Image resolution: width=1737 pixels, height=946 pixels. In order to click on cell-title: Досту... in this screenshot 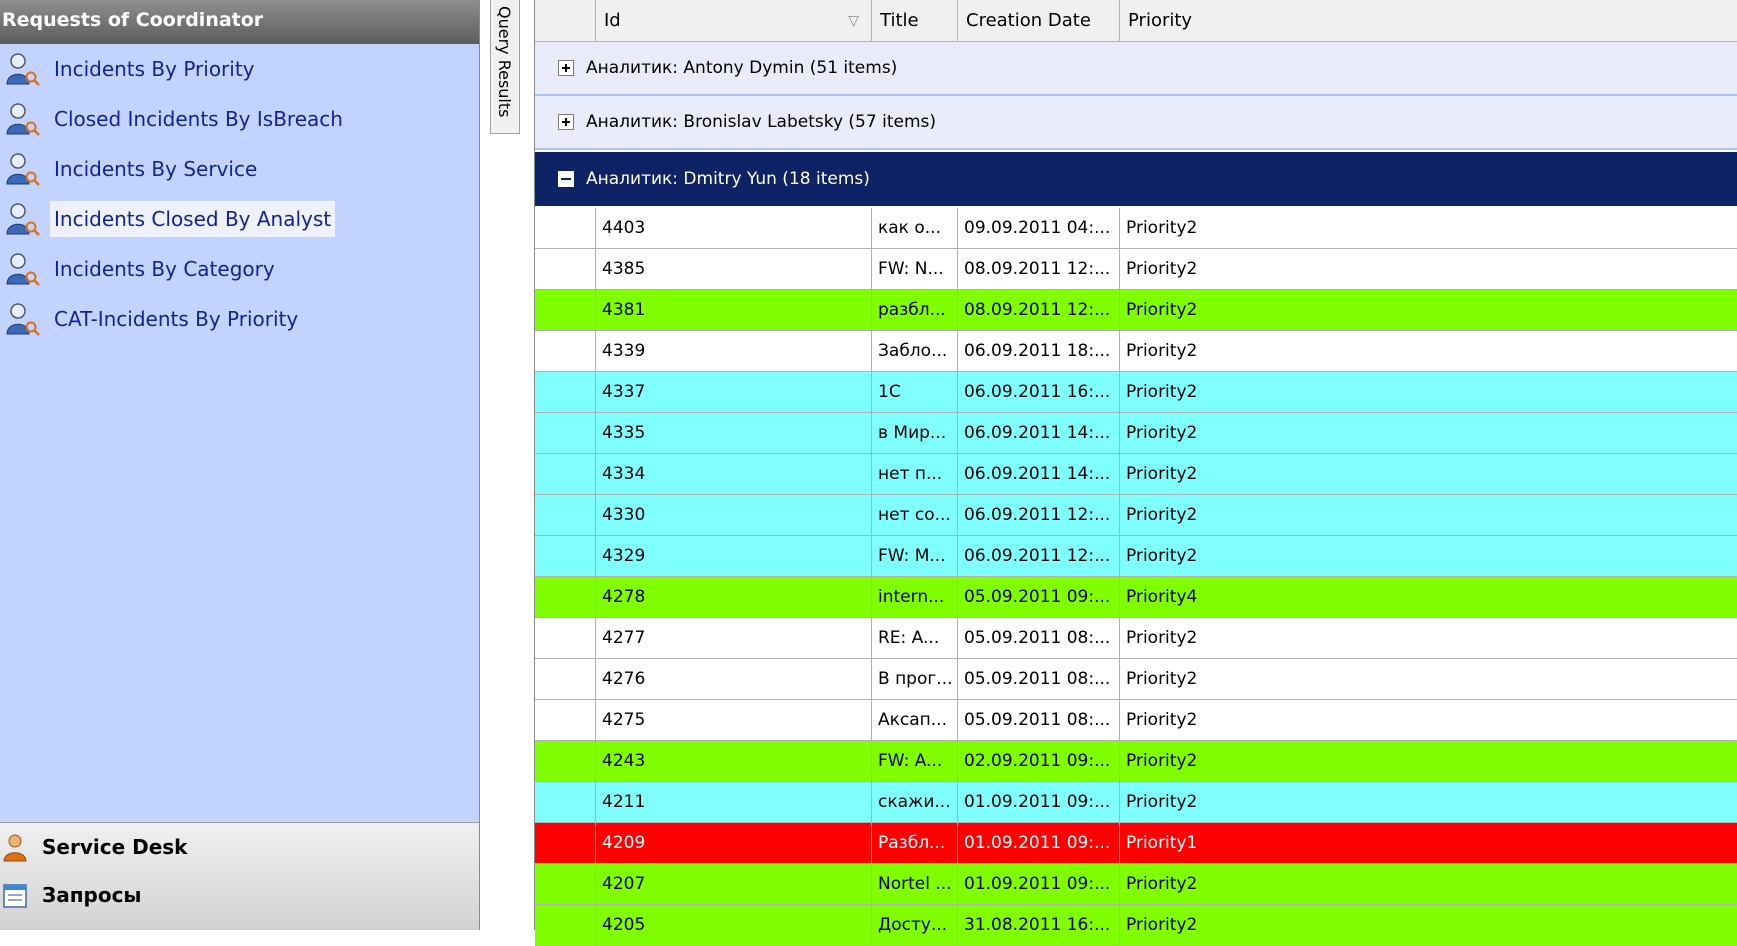, I will do `click(914, 925)`.